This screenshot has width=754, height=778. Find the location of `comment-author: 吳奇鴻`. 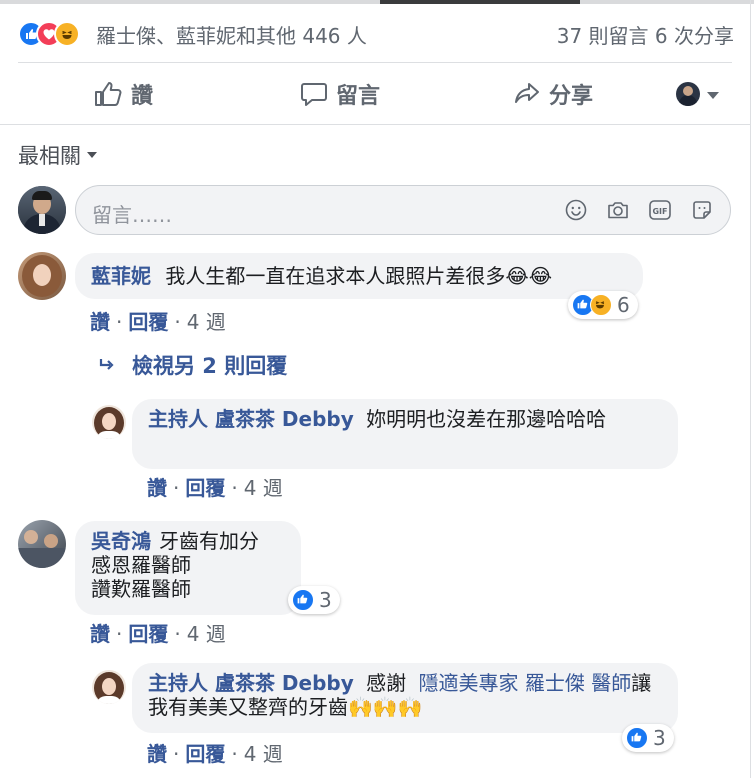

comment-author: 吳奇鴻 is located at coordinates (121, 541).